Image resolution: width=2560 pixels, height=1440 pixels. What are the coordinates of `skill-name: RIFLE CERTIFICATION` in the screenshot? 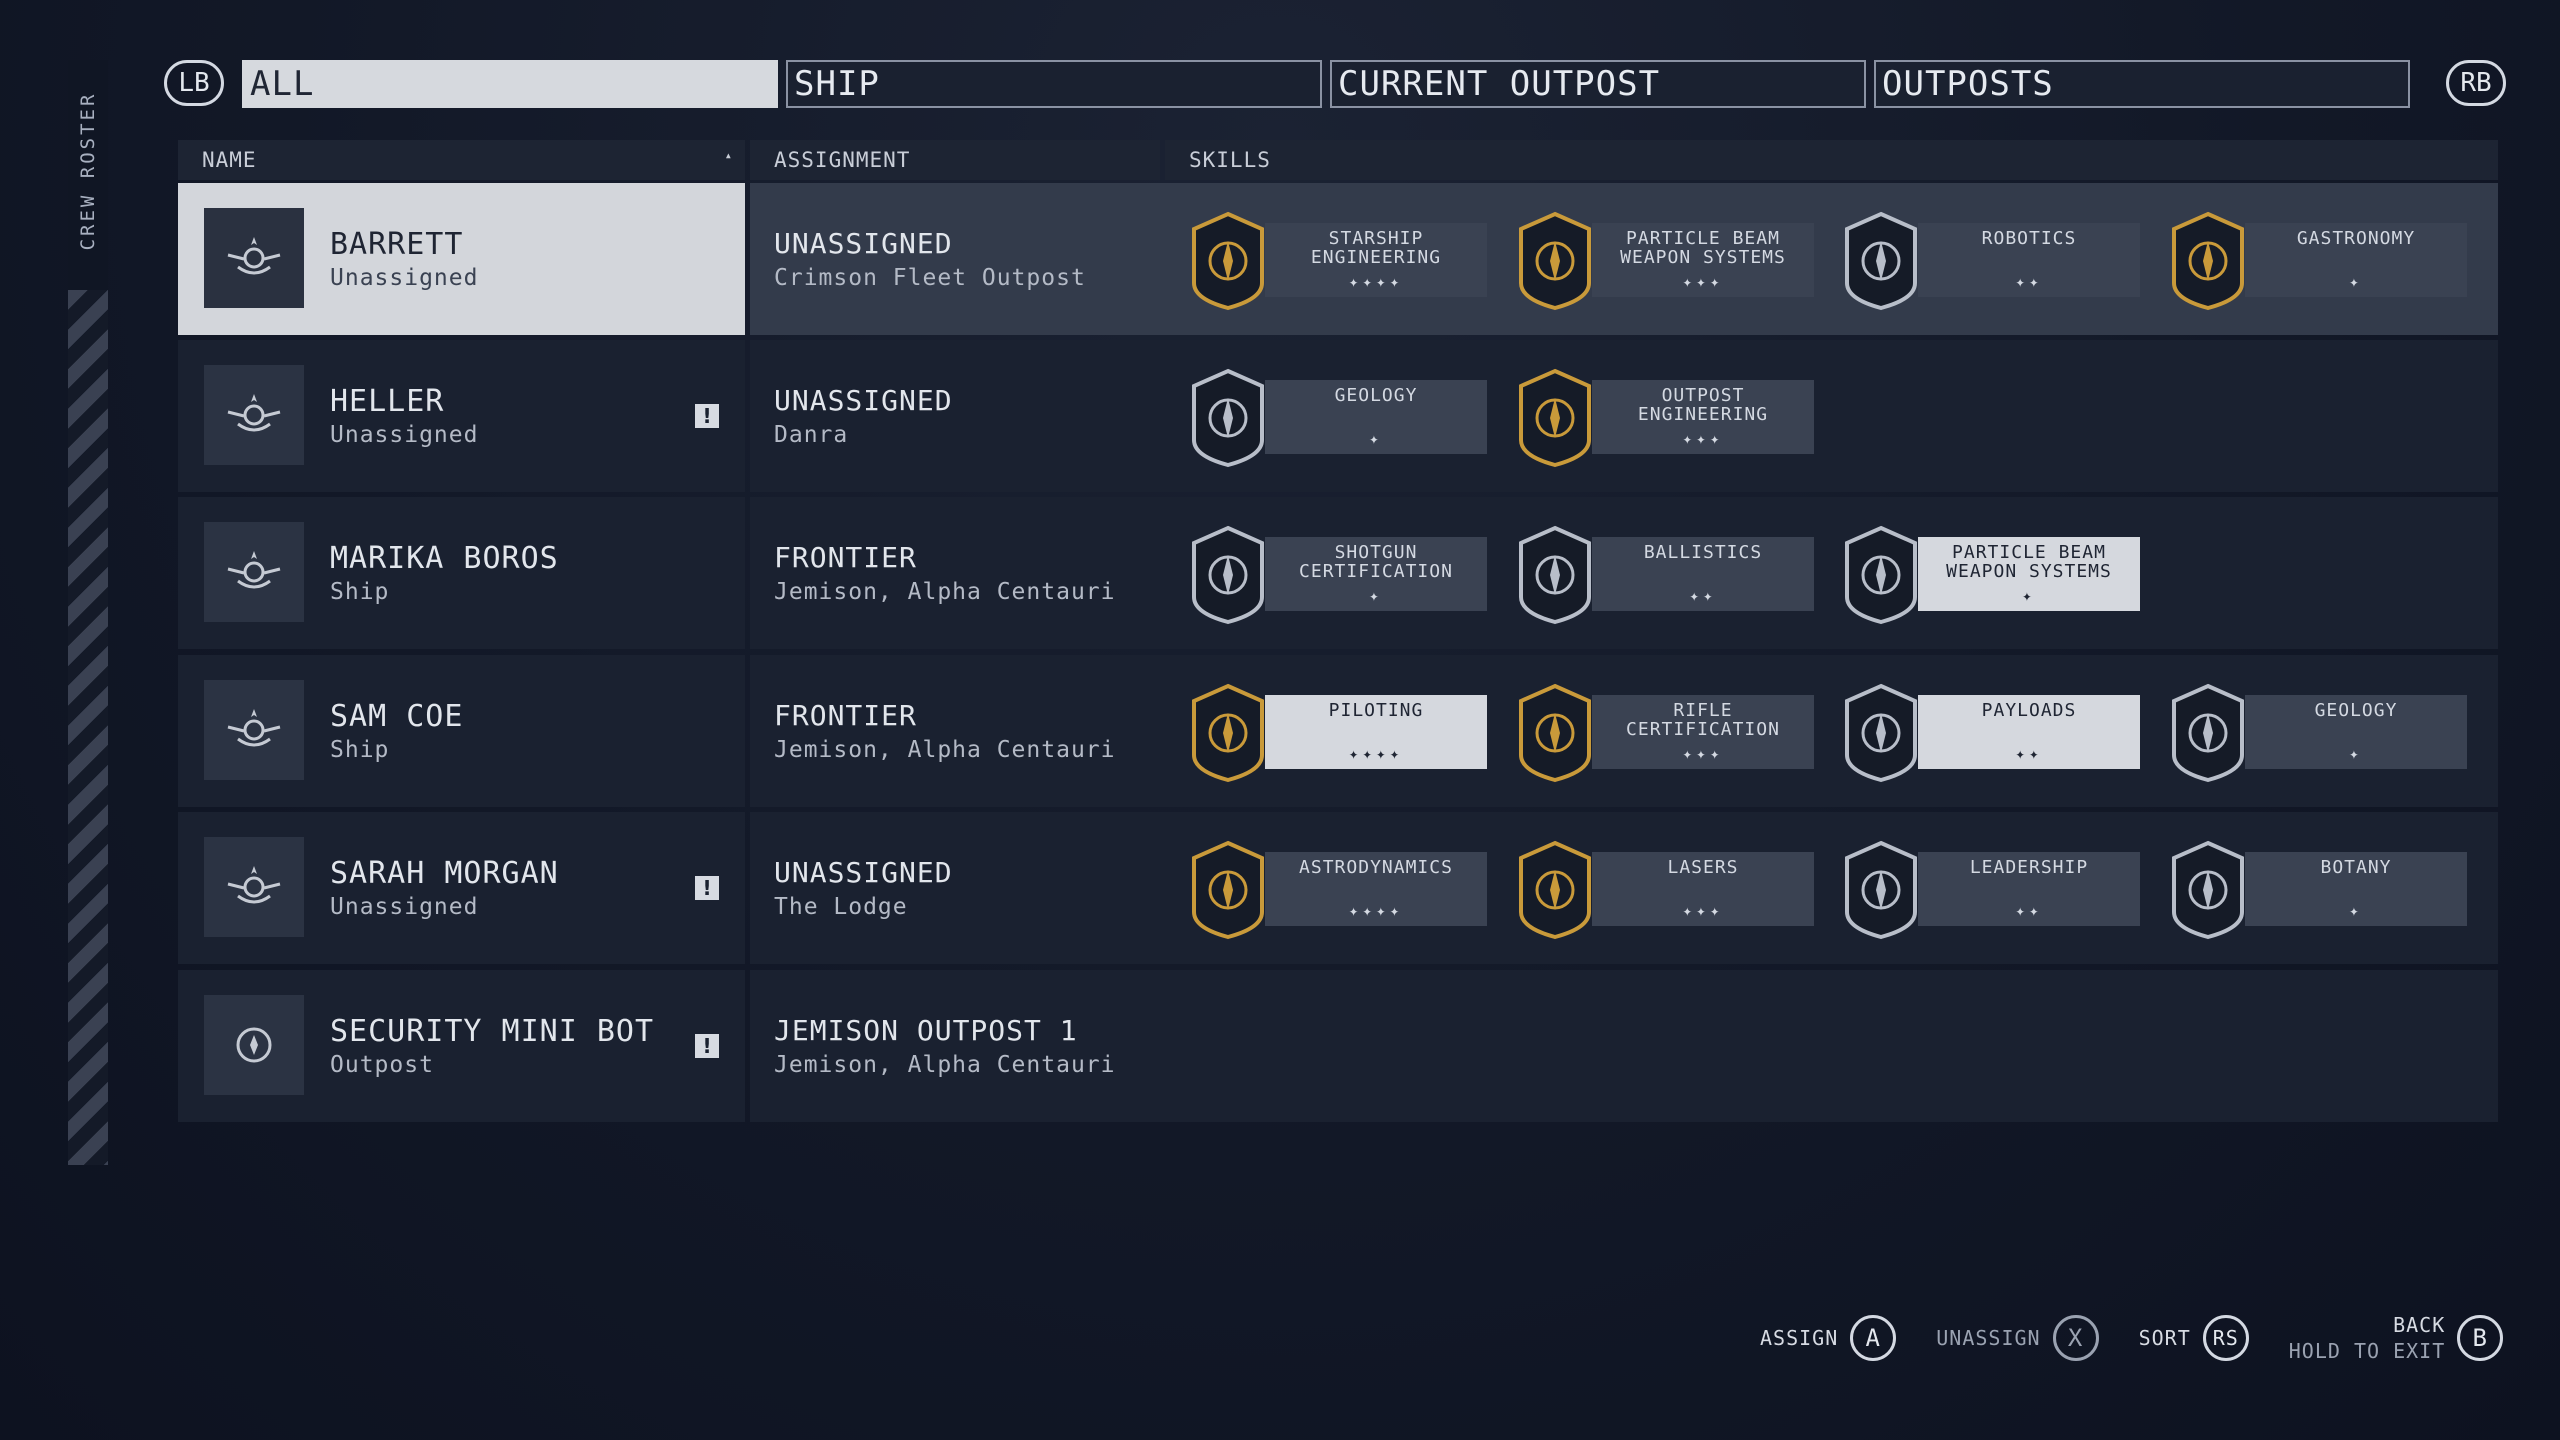 It's located at (1703, 720).